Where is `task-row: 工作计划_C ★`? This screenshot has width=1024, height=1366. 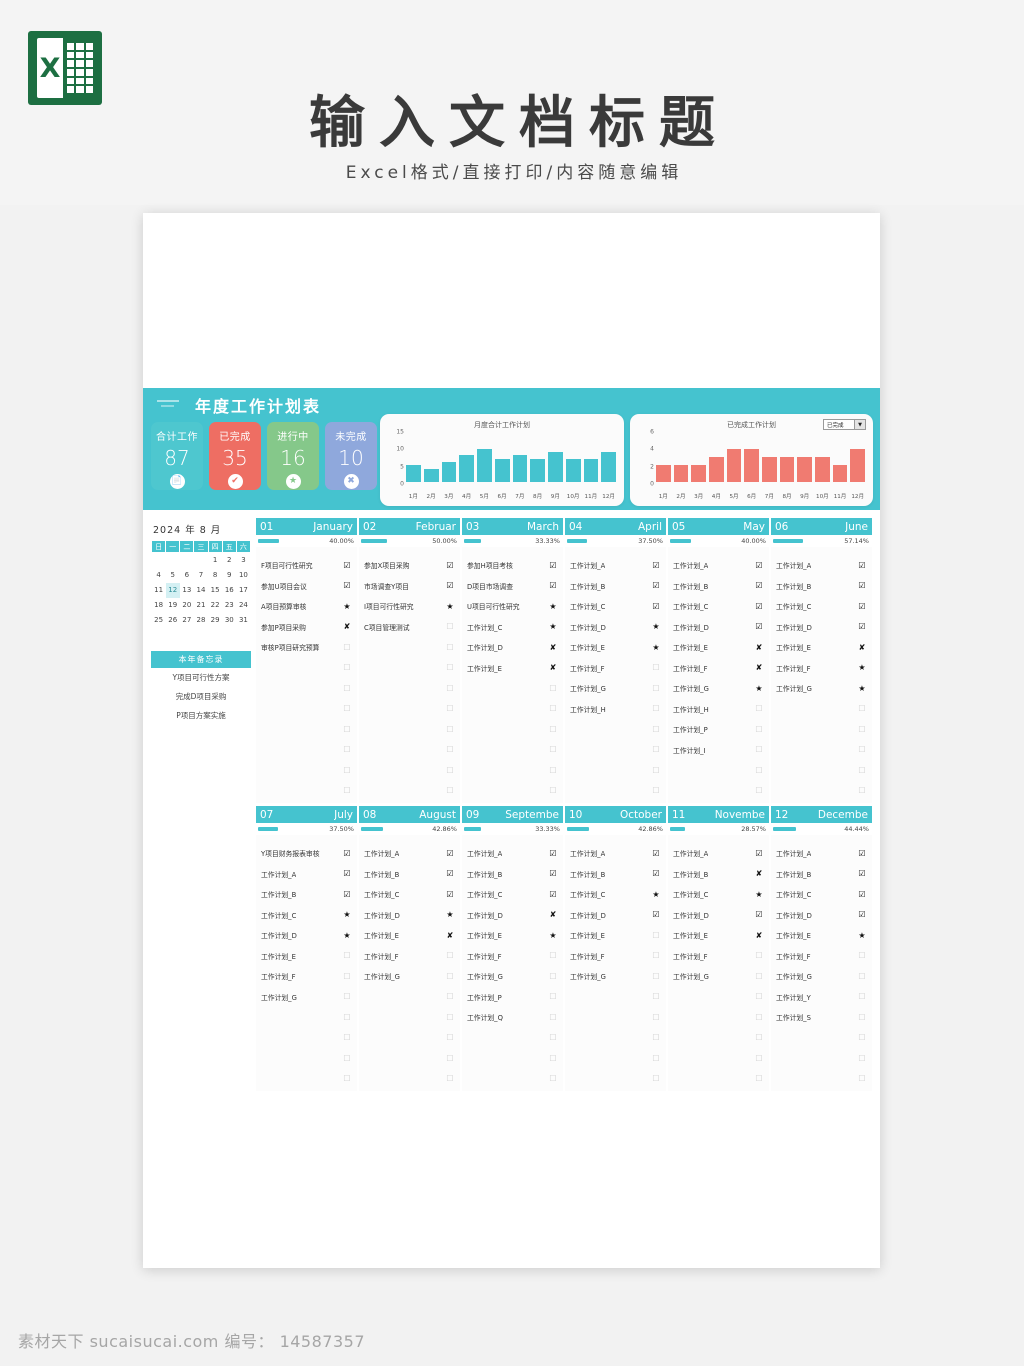
task-row: 工作计划_C ★ is located at coordinates (718, 894).